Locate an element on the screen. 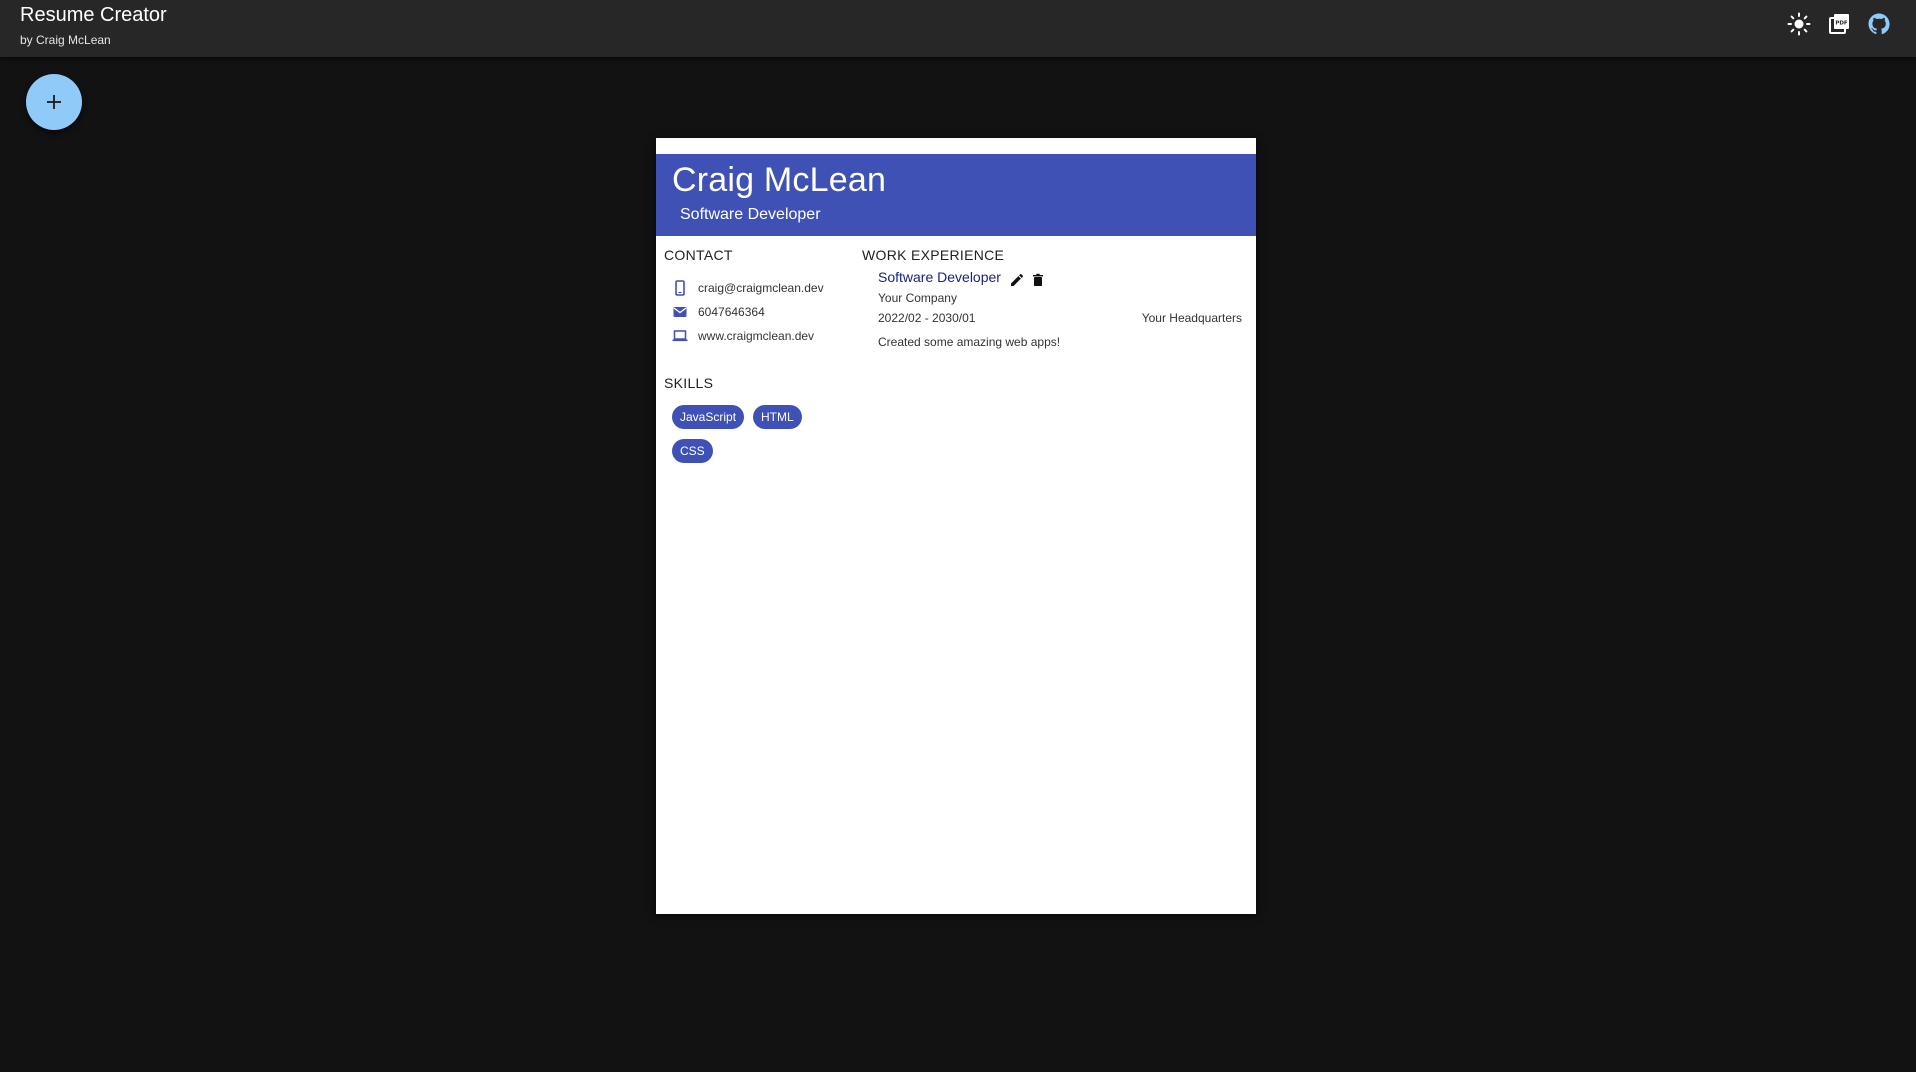 The image size is (1916, 1072). app-title: Resume Creator is located at coordinates (93, 15).